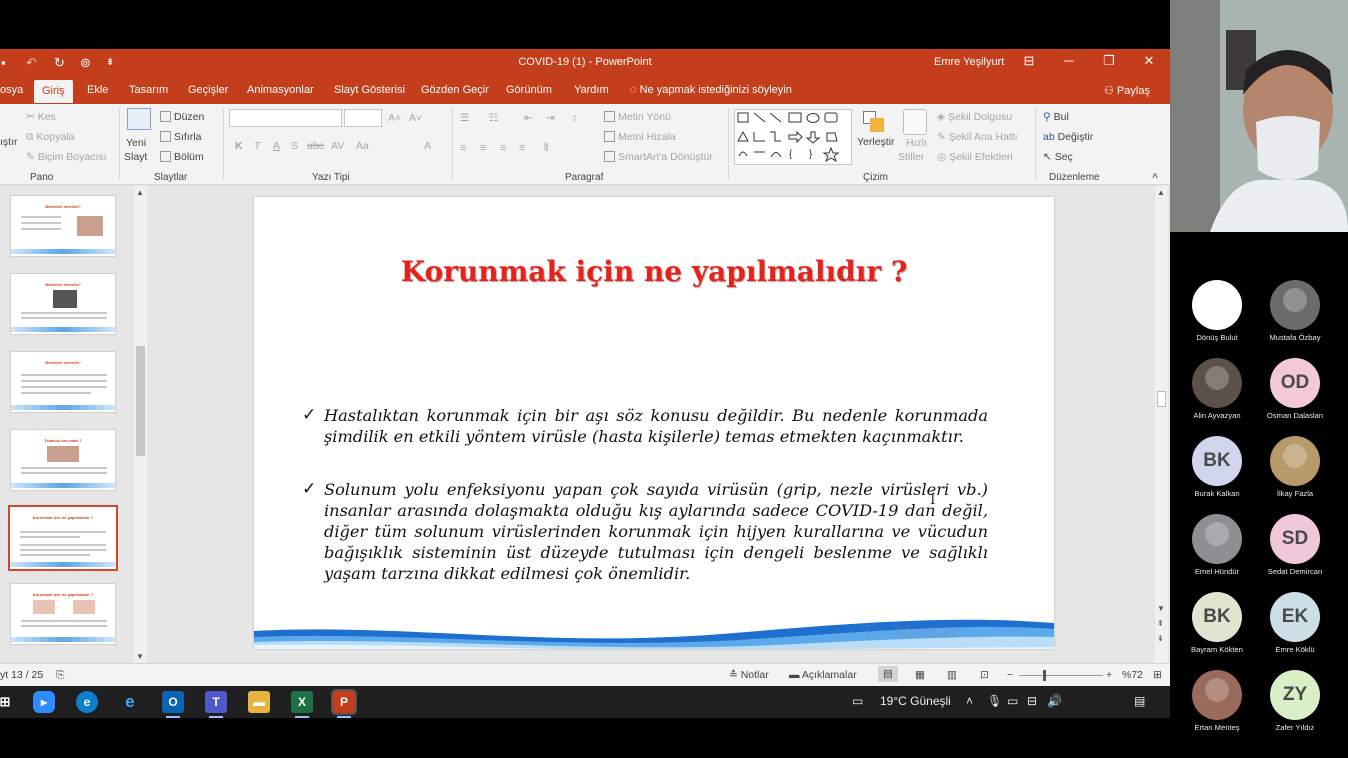  I want to click on cut-button: ✂ Kes, so click(41, 117).